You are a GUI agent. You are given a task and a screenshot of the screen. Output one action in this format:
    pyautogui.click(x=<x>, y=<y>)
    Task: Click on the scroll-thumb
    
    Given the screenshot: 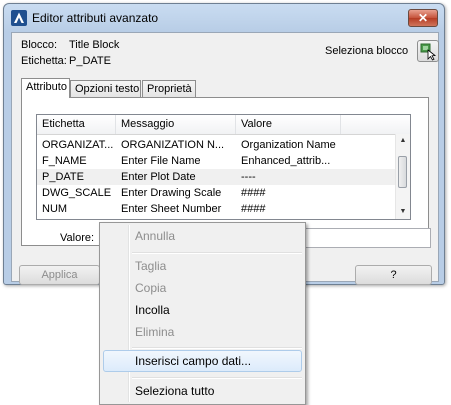 What is the action you would take?
    pyautogui.click(x=402, y=172)
    